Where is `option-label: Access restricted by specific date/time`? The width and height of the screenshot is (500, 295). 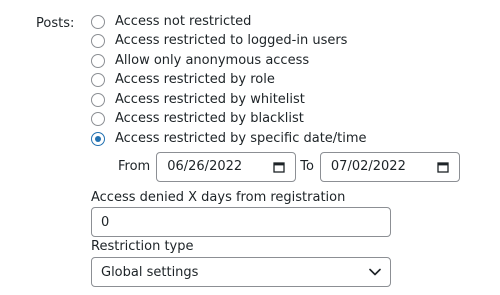 option-label: Access restricted by specific date/time is located at coordinates (241, 138).